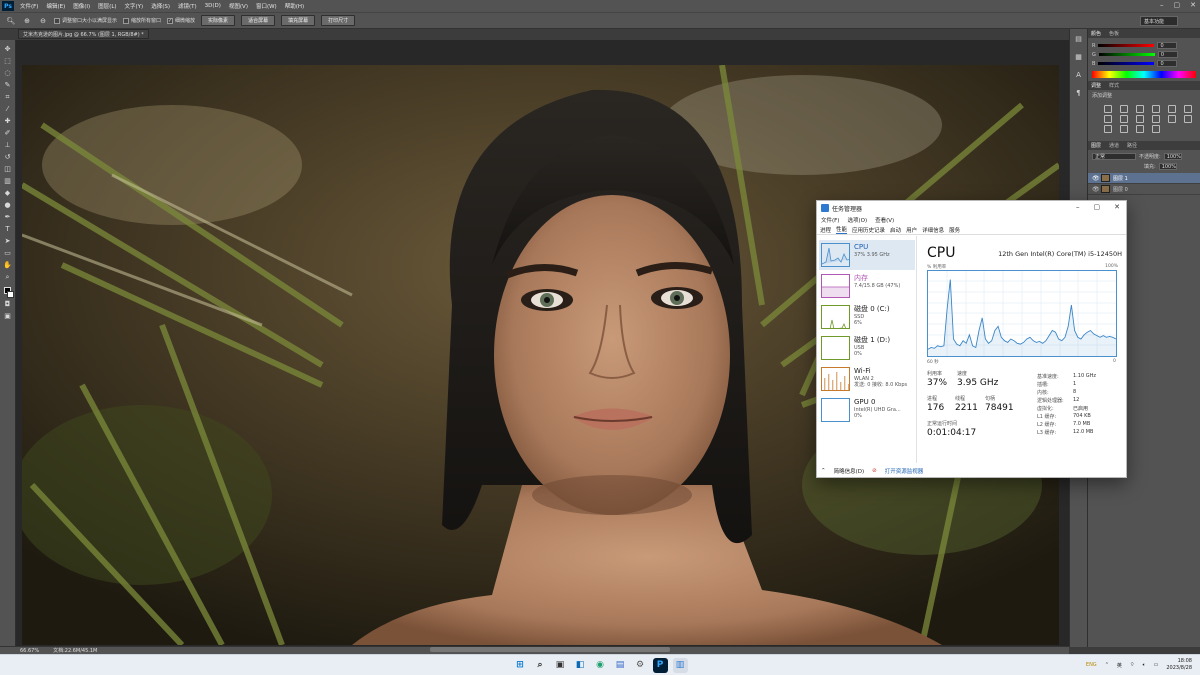 The width and height of the screenshot is (1200, 675). What do you see at coordinates (1108, 119) in the screenshot?
I see `color-balance-icon` at bounding box center [1108, 119].